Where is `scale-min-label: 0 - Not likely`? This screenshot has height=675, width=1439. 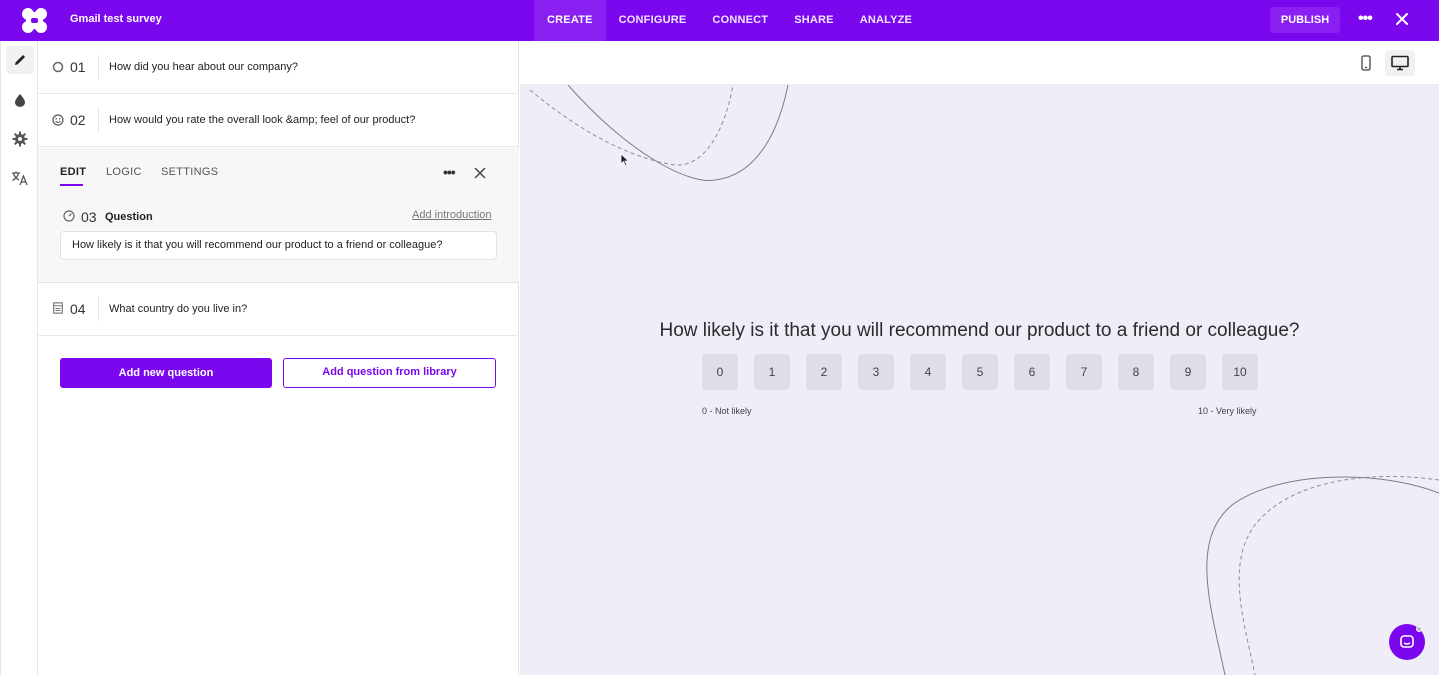
scale-min-label: 0 - Not likely is located at coordinates (727, 411).